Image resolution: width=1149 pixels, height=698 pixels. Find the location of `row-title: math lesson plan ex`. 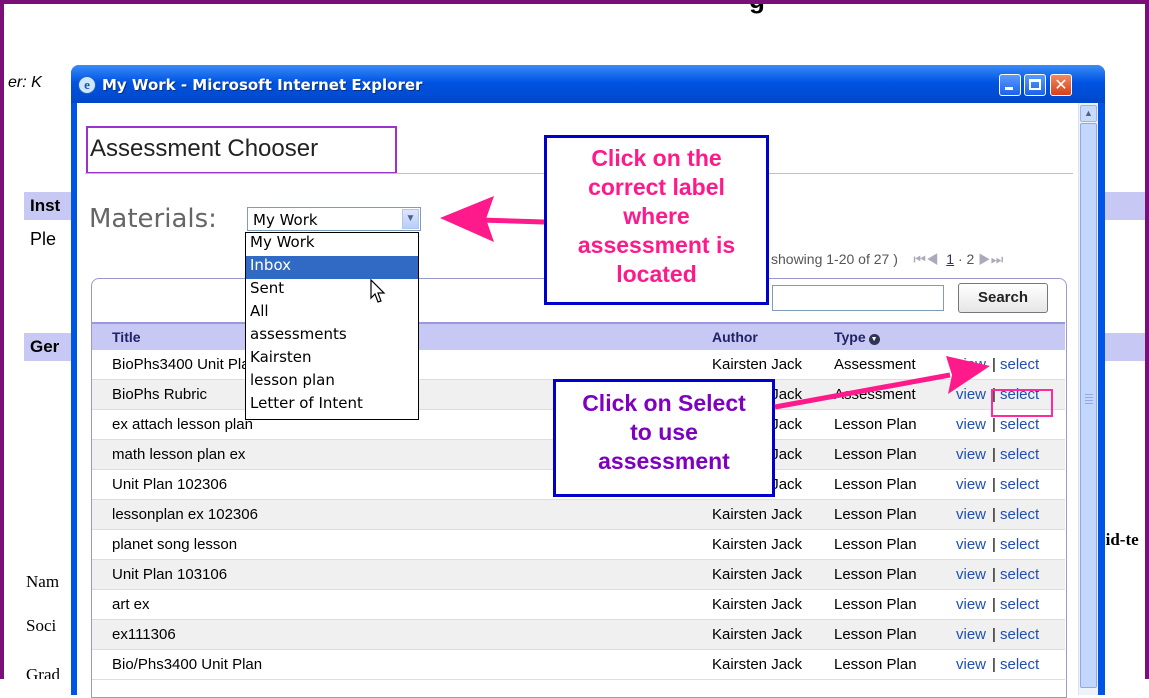

row-title: math lesson plan ex is located at coordinates (178, 454).